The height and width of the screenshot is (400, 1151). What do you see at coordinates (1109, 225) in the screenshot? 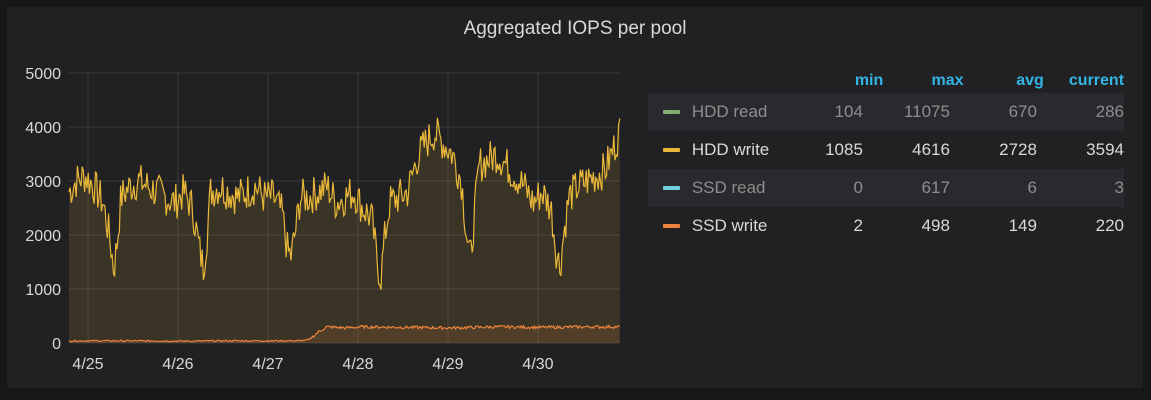
I see `legend-current: 220` at bounding box center [1109, 225].